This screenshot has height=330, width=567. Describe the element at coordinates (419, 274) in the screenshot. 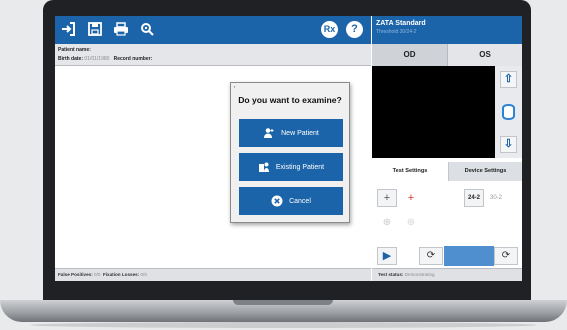

I see `test-status-value: Demonstrating` at that location.